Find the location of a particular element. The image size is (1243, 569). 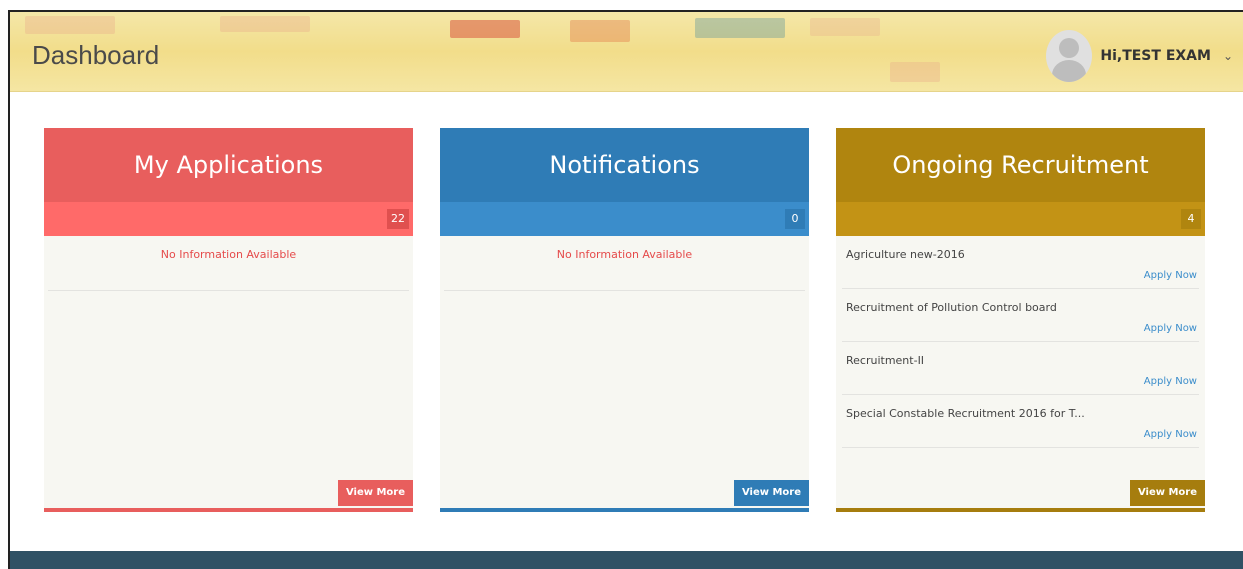

count-badge: 4 is located at coordinates (1191, 219).